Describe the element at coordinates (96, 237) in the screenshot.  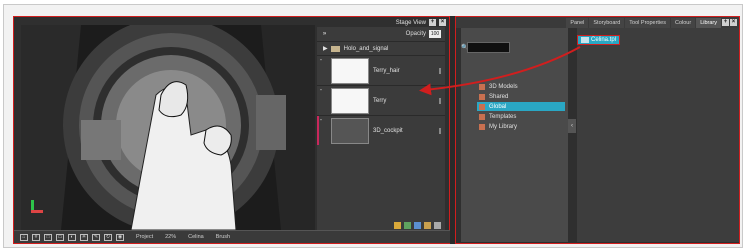
I see `pen-icon: ✎` at that location.